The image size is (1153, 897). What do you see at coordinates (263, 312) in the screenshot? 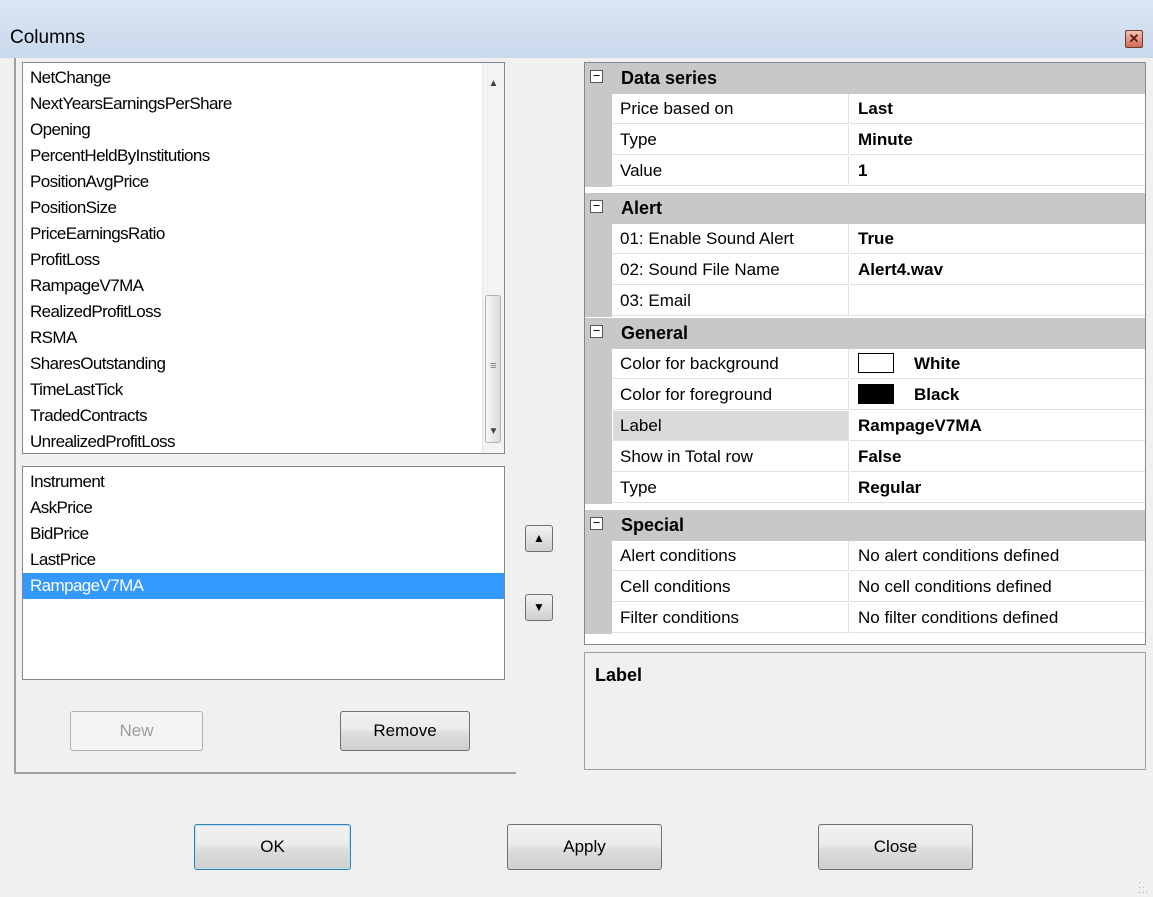
I see `list-item: RealizedProfitLoss` at bounding box center [263, 312].